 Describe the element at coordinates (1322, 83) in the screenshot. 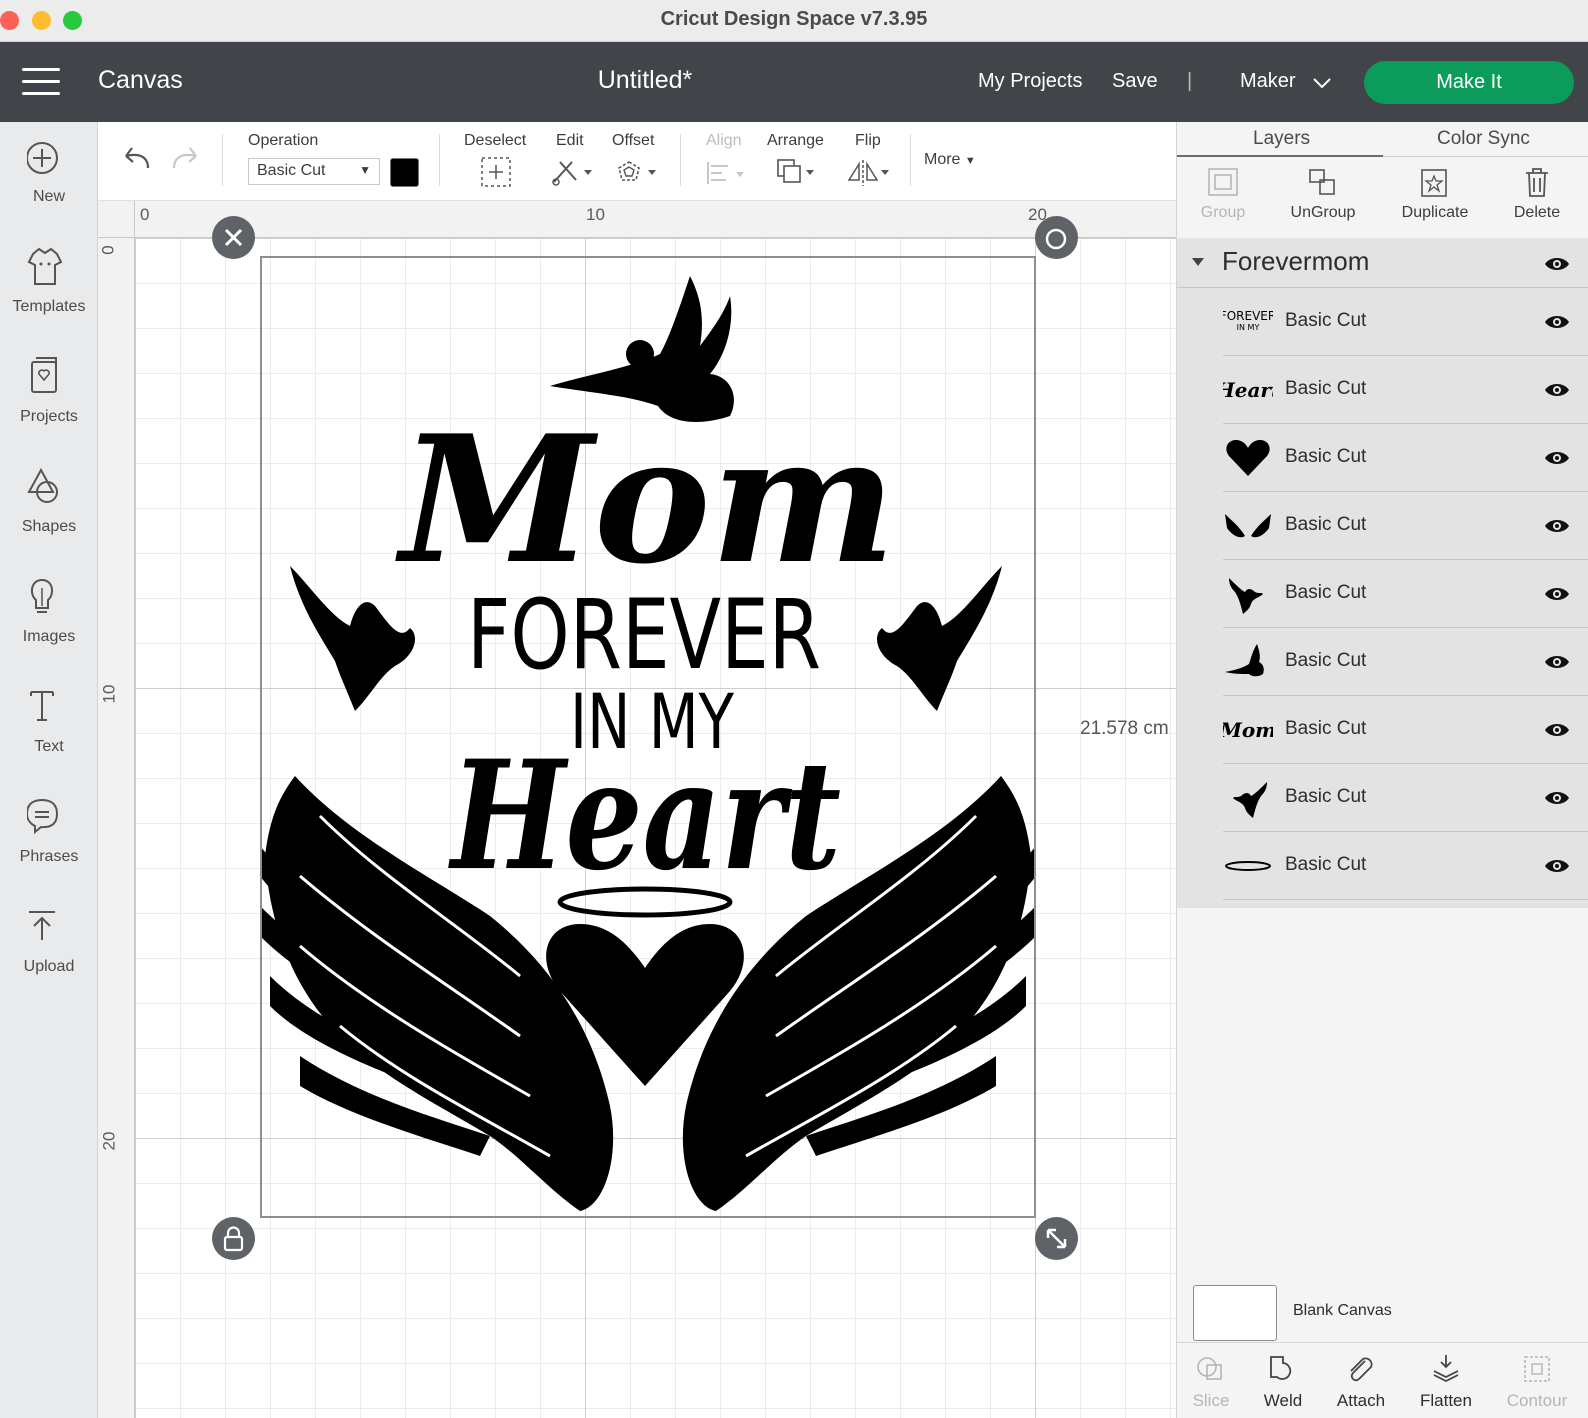

I see `chevron-down-icon` at that location.